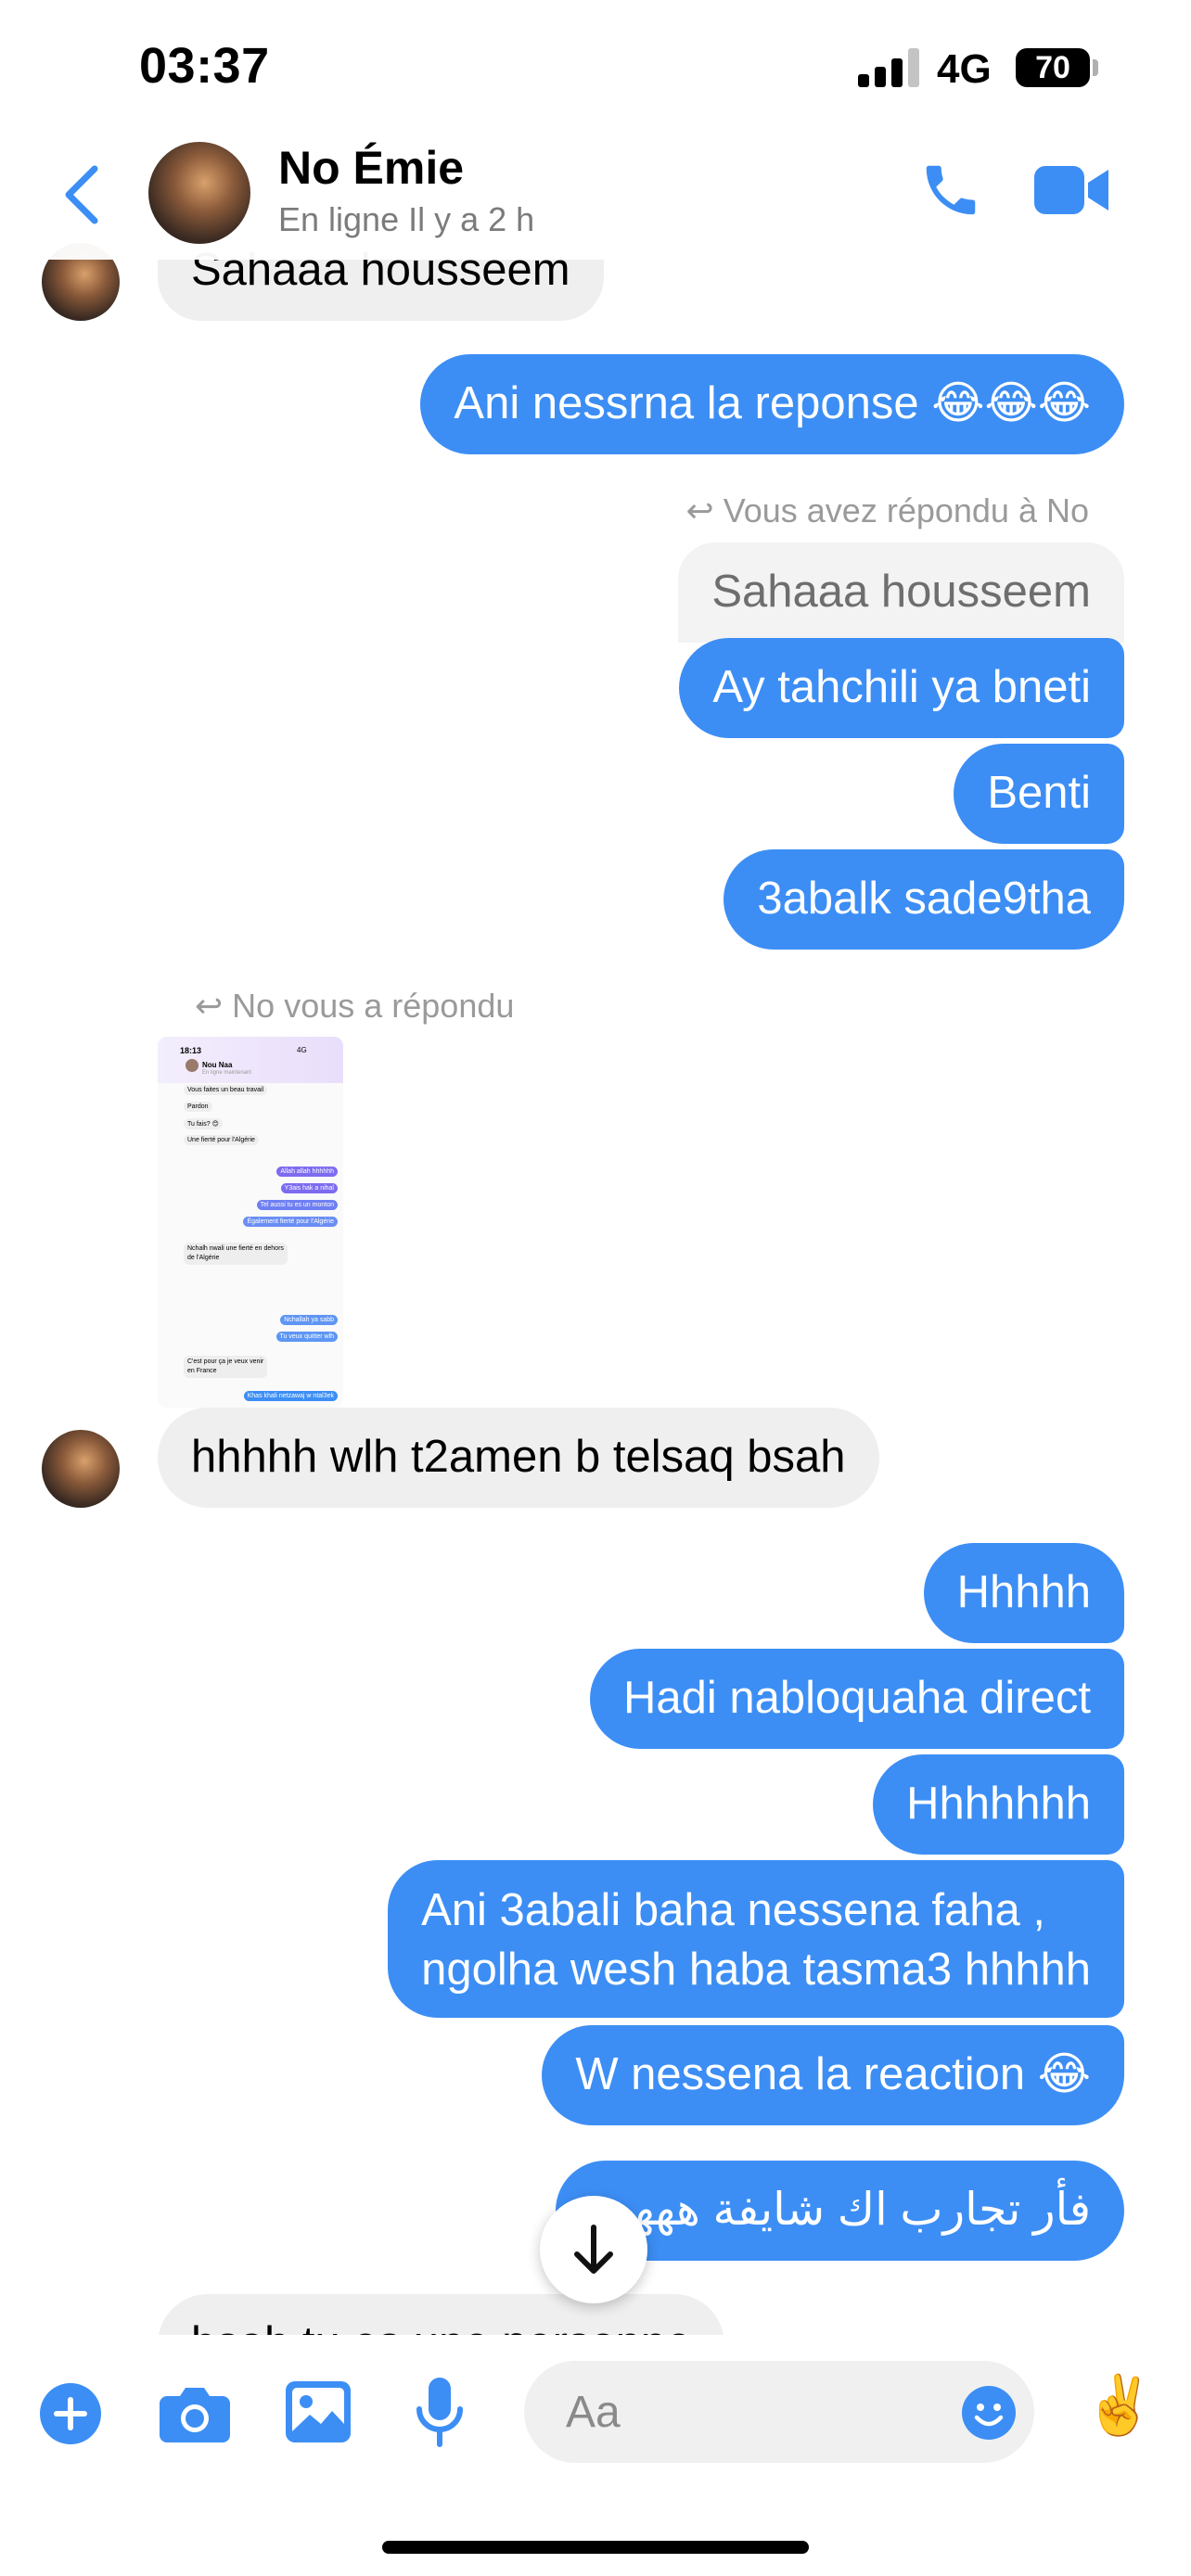 This screenshot has width=1191, height=2576. I want to click on victory-hand-emoji: ✌️, so click(1119, 2406).